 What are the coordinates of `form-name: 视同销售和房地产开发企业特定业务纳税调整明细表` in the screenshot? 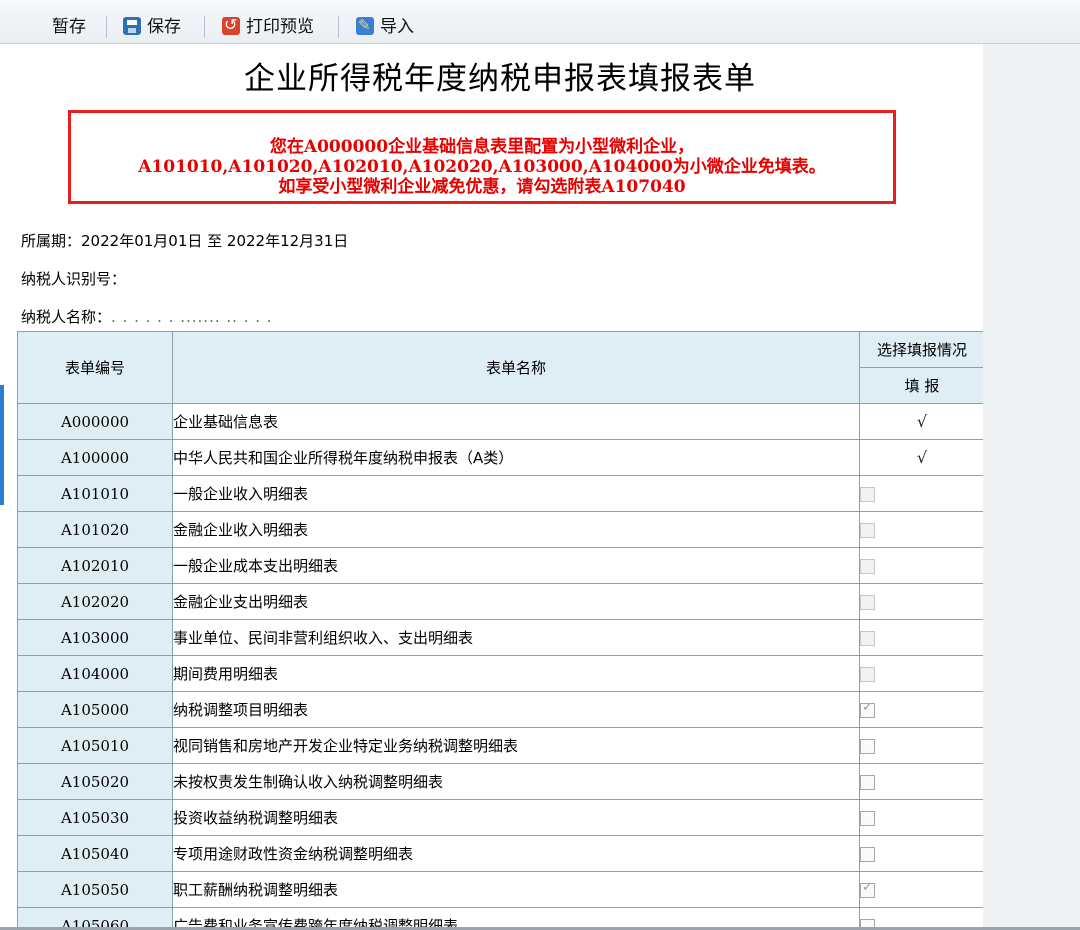 It's located at (516, 745).